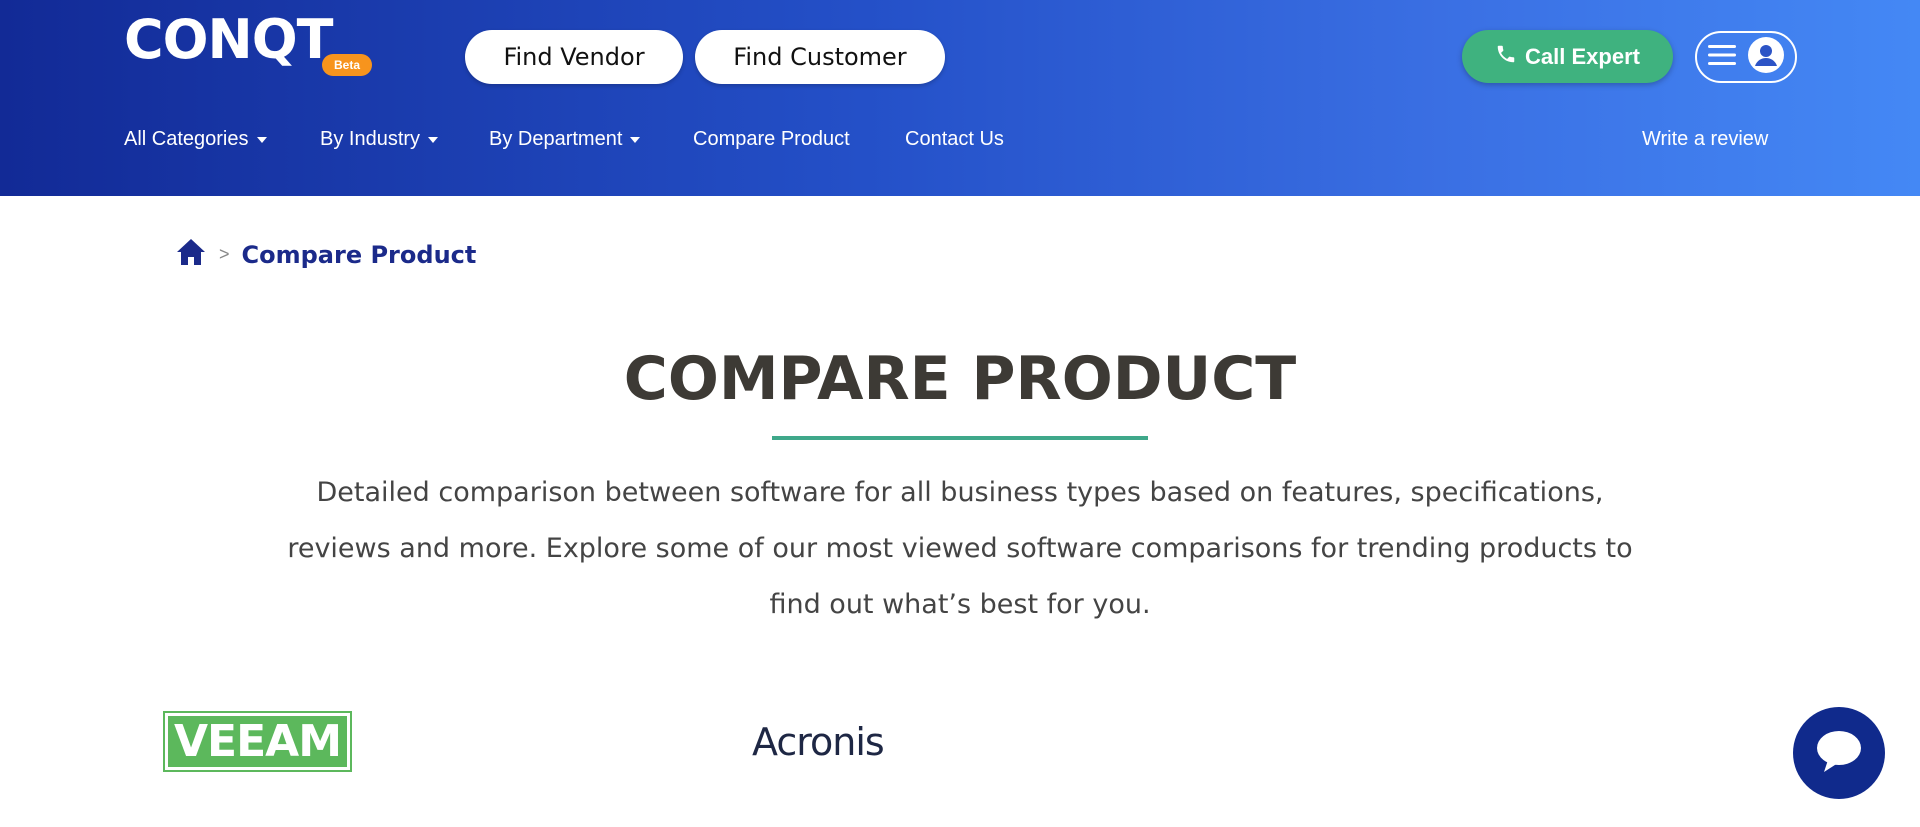  Describe the element at coordinates (191, 254) in the screenshot. I see `home-icon` at that location.